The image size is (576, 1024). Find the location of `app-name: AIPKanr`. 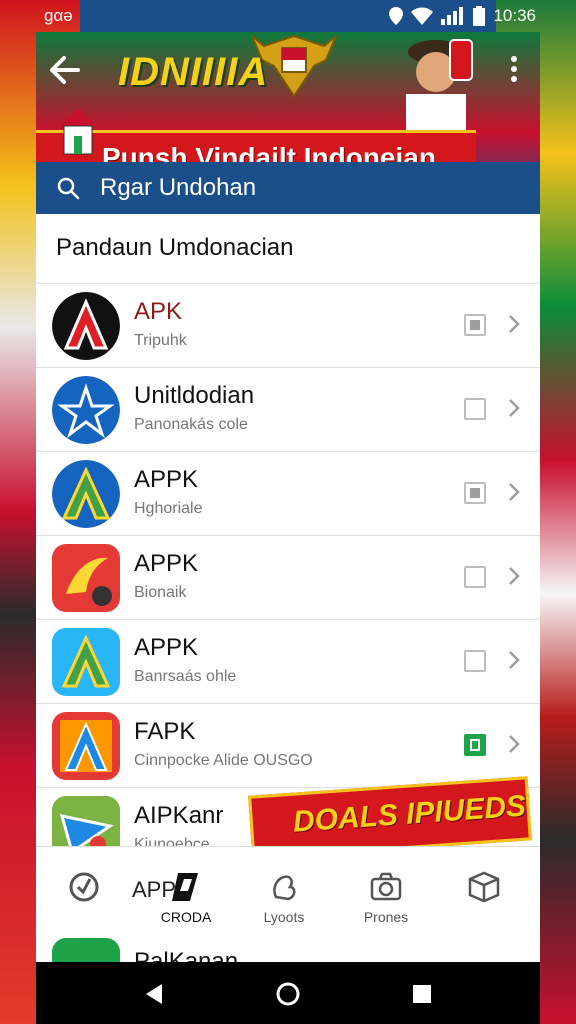

app-name: AIPKanr is located at coordinates (179, 815).